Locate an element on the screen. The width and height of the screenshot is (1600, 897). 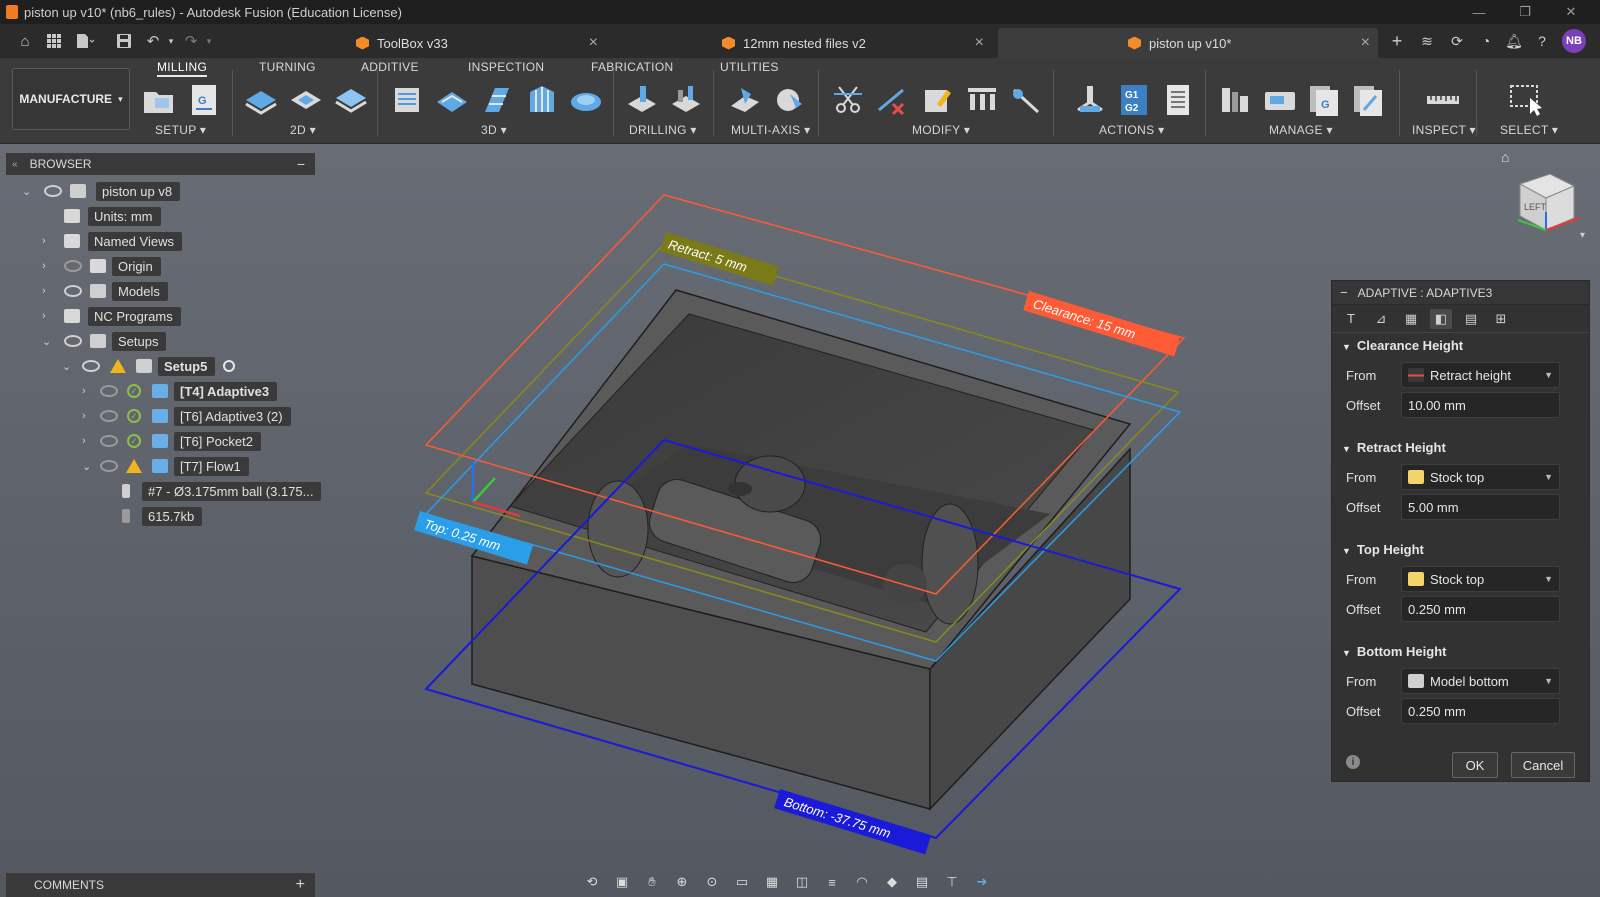
face-icon is located at coordinates (351, 100).